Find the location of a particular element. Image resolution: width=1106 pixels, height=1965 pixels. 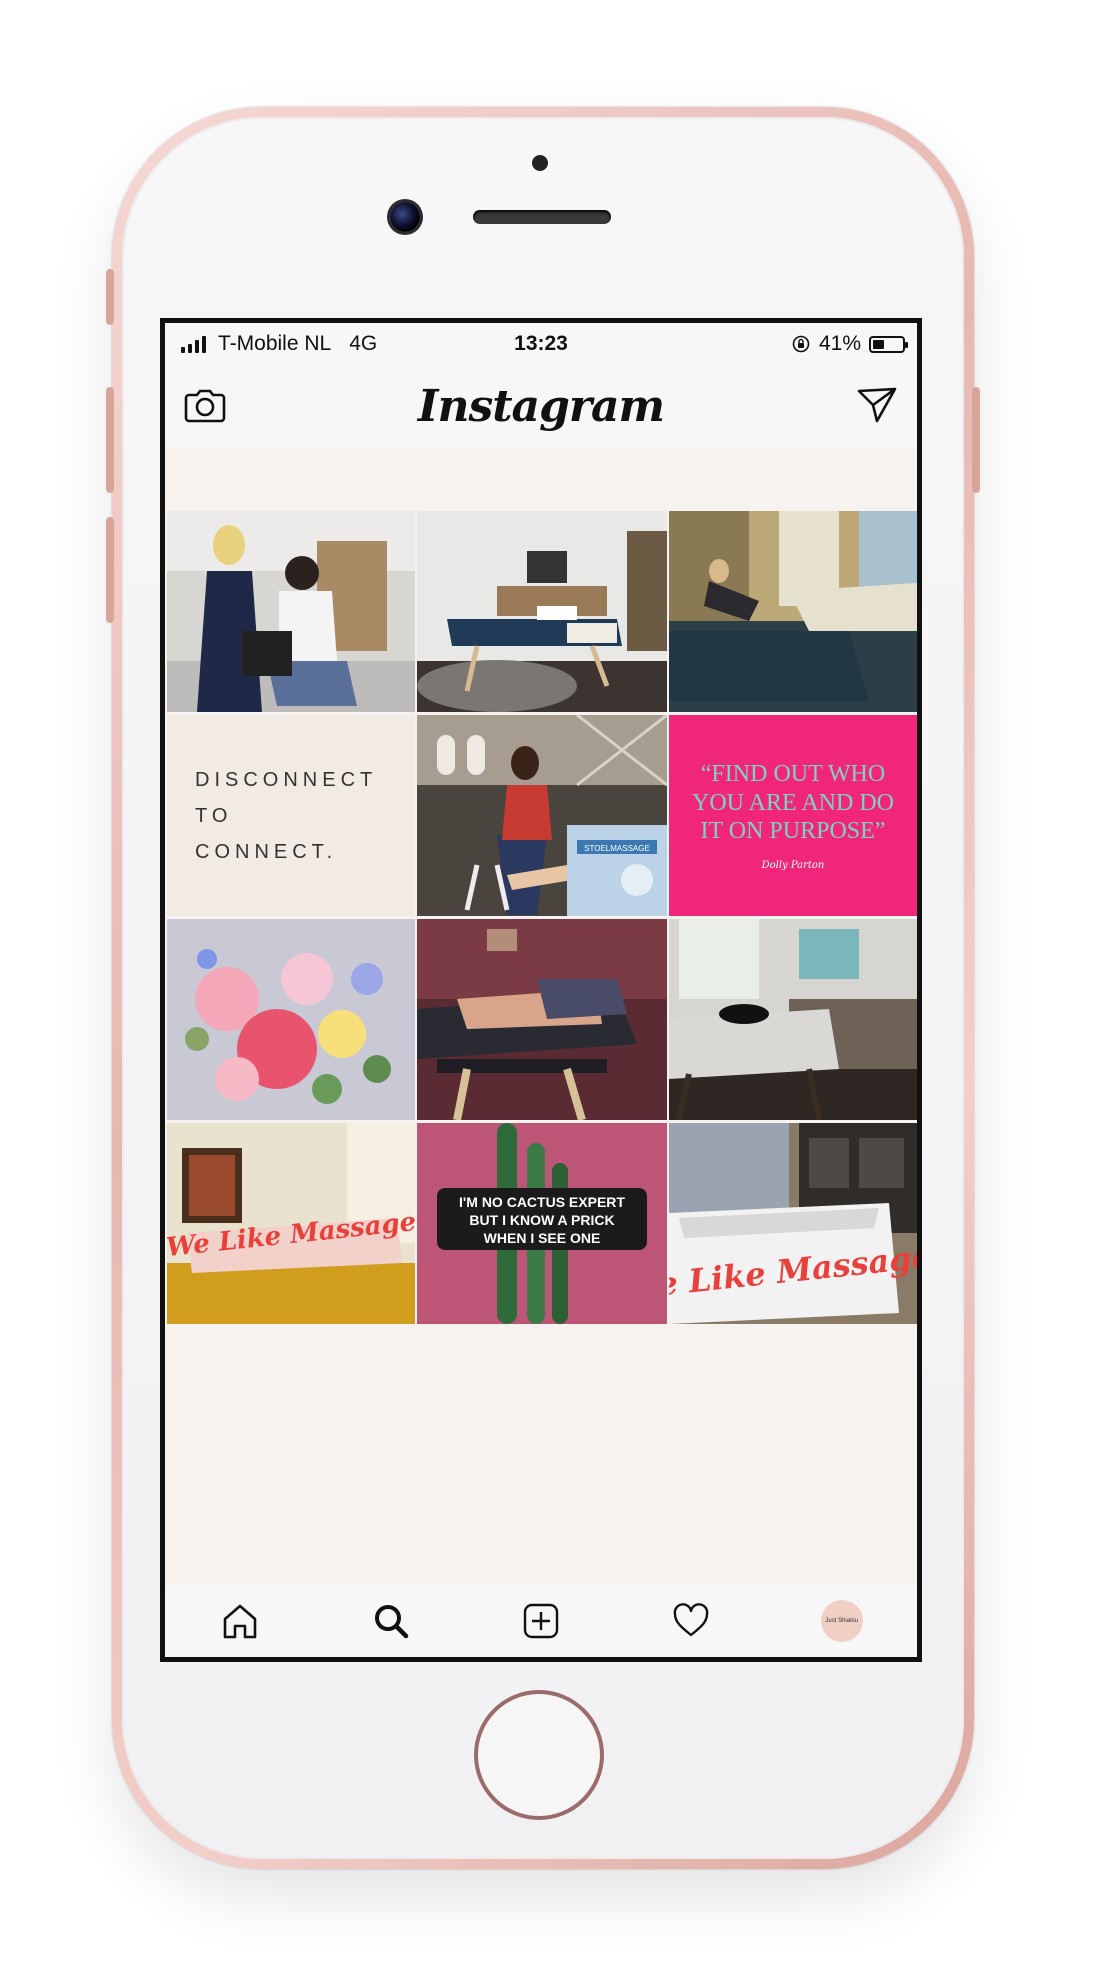

battery-icon is located at coordinates (888, 344).